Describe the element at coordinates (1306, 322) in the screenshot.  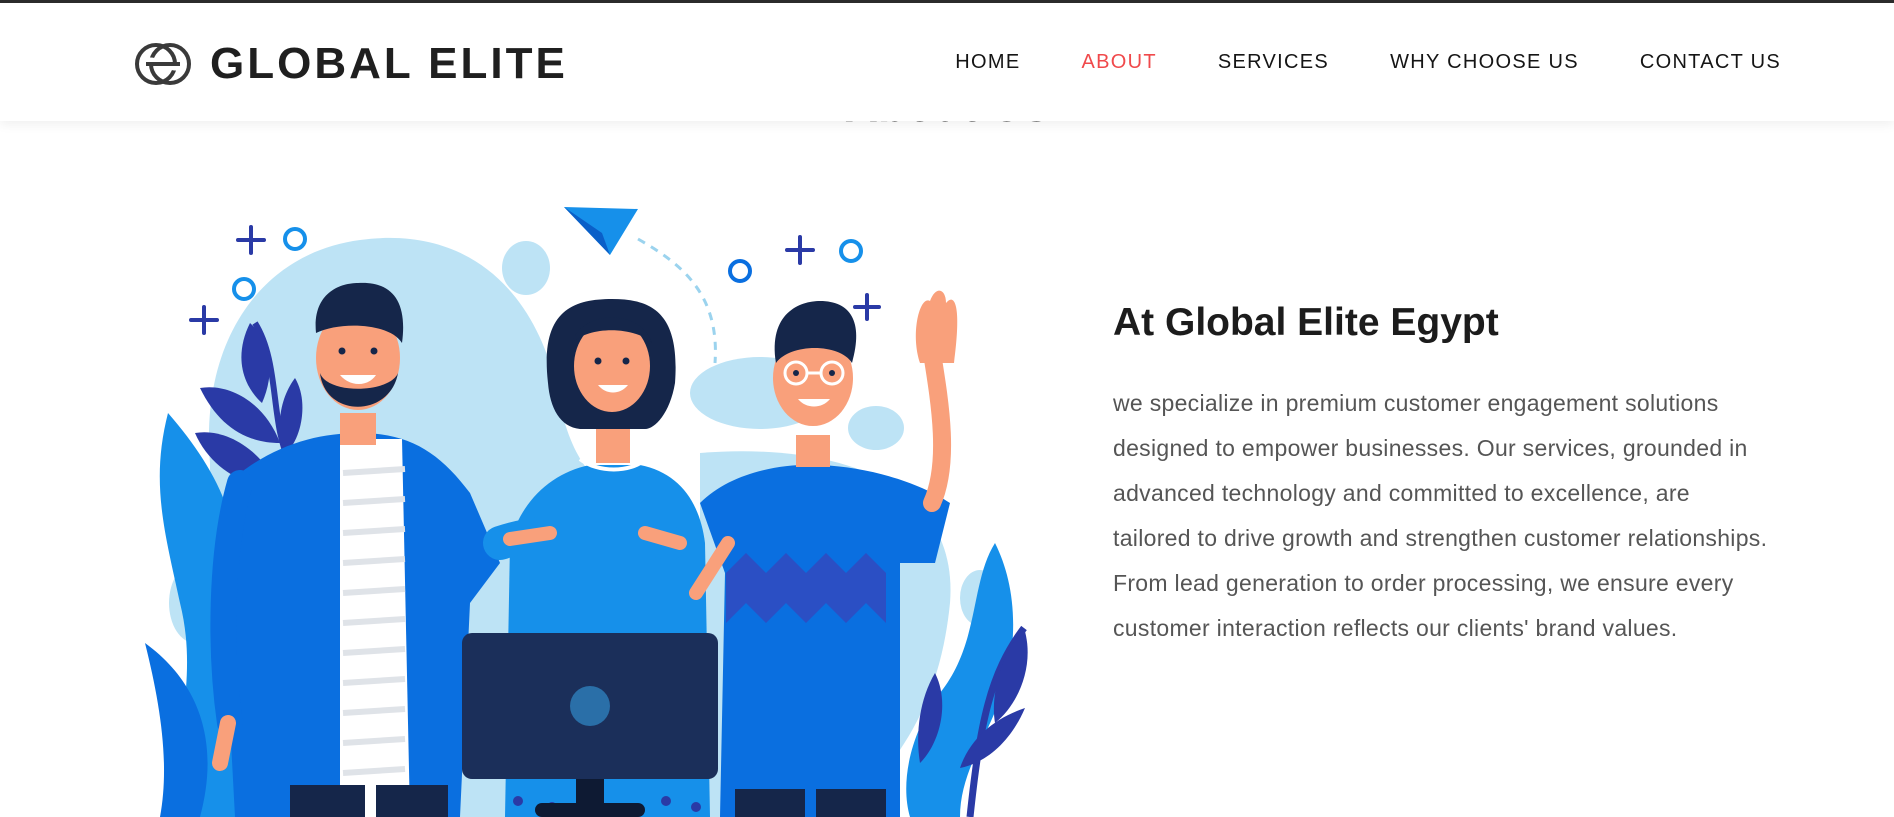
I see `about-heading: At Global Elite Egypt` at that location.